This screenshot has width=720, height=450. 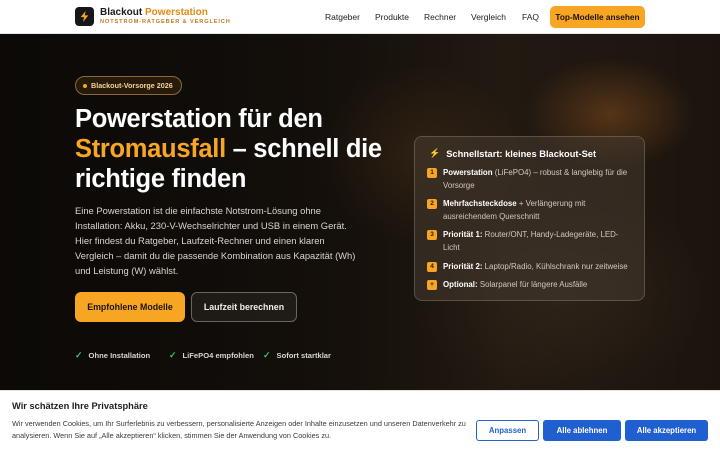 I want to click on bolt-icon: ⚡, so click(x=435, y=153).